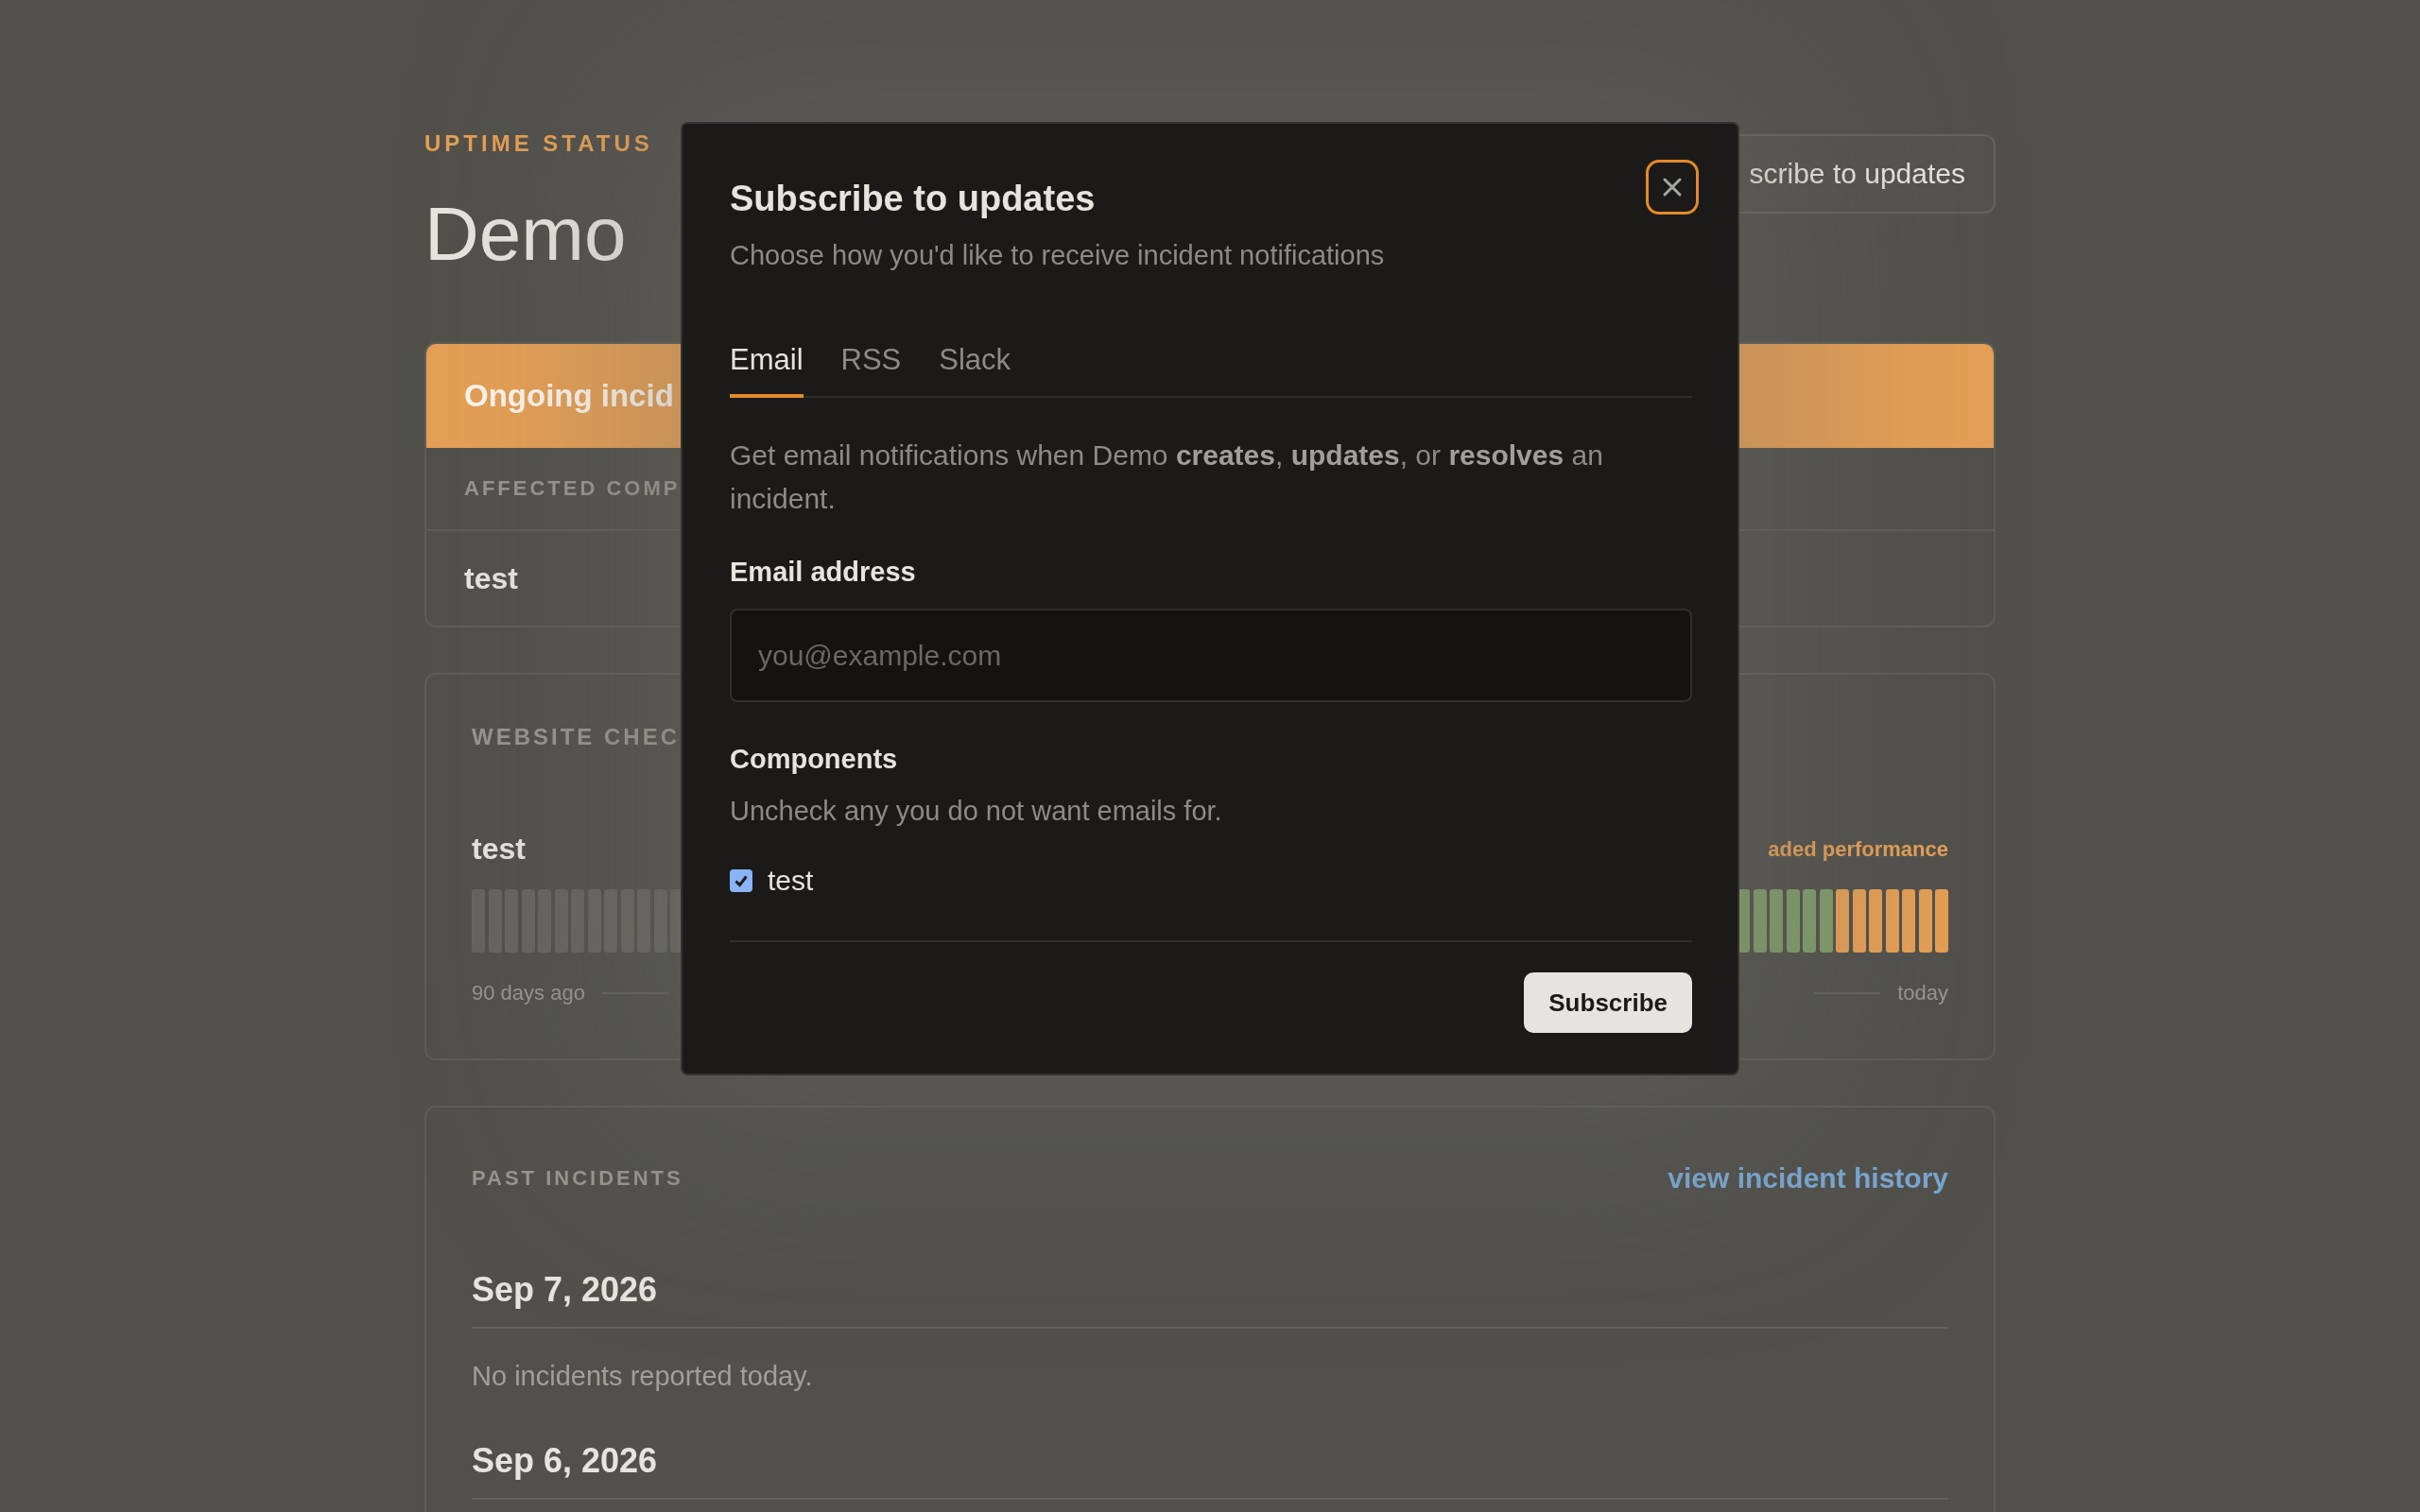  What do you see at coordinates (1808, 1178) in the screenshot?
I see `incident-history-link: view incident history` at bounding box center [1808, 1178].